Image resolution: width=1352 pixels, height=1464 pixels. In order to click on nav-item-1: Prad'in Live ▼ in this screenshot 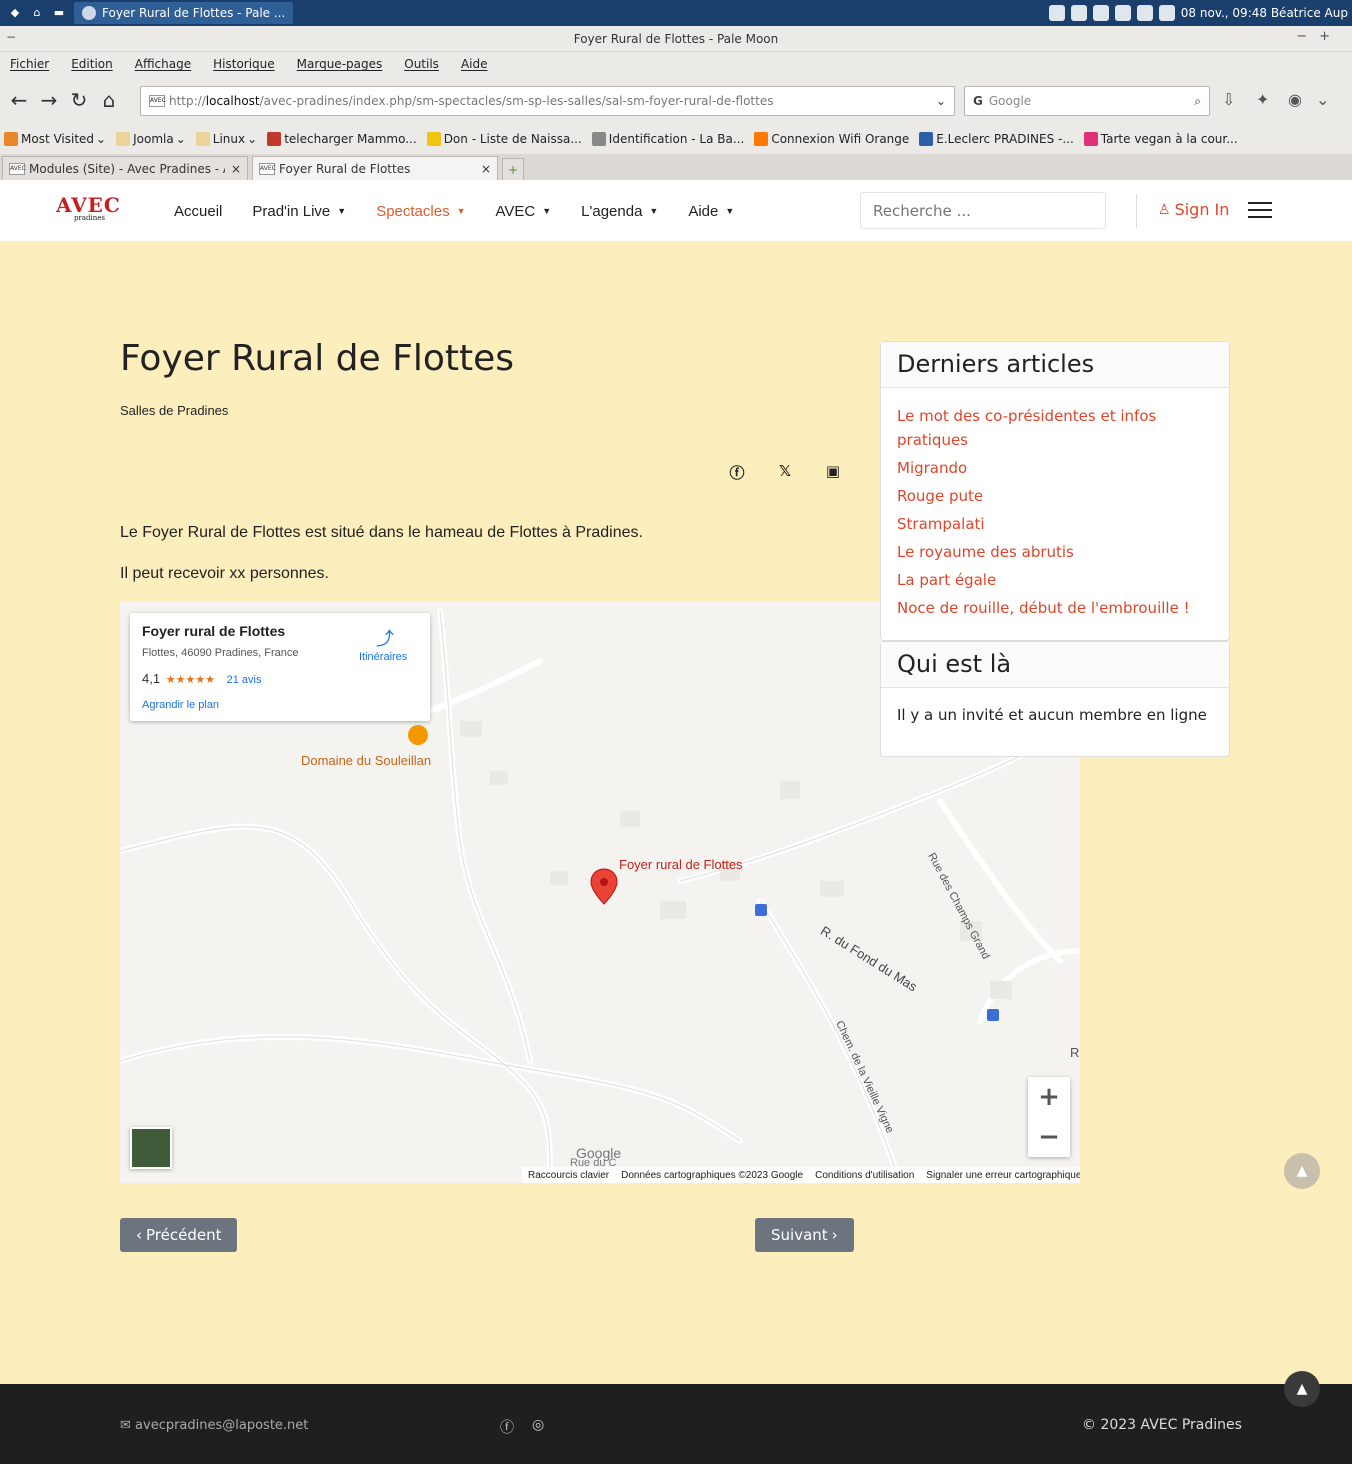, I will do `click(299, 211)`.